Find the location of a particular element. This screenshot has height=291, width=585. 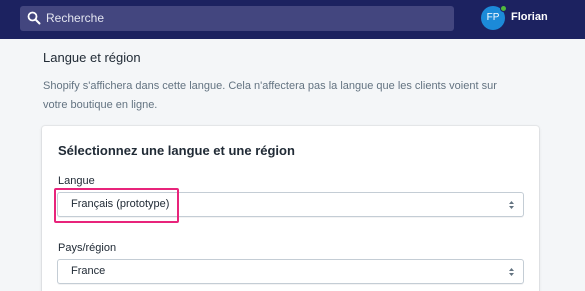

region-select-value: France is located at coordinates (88, 271).